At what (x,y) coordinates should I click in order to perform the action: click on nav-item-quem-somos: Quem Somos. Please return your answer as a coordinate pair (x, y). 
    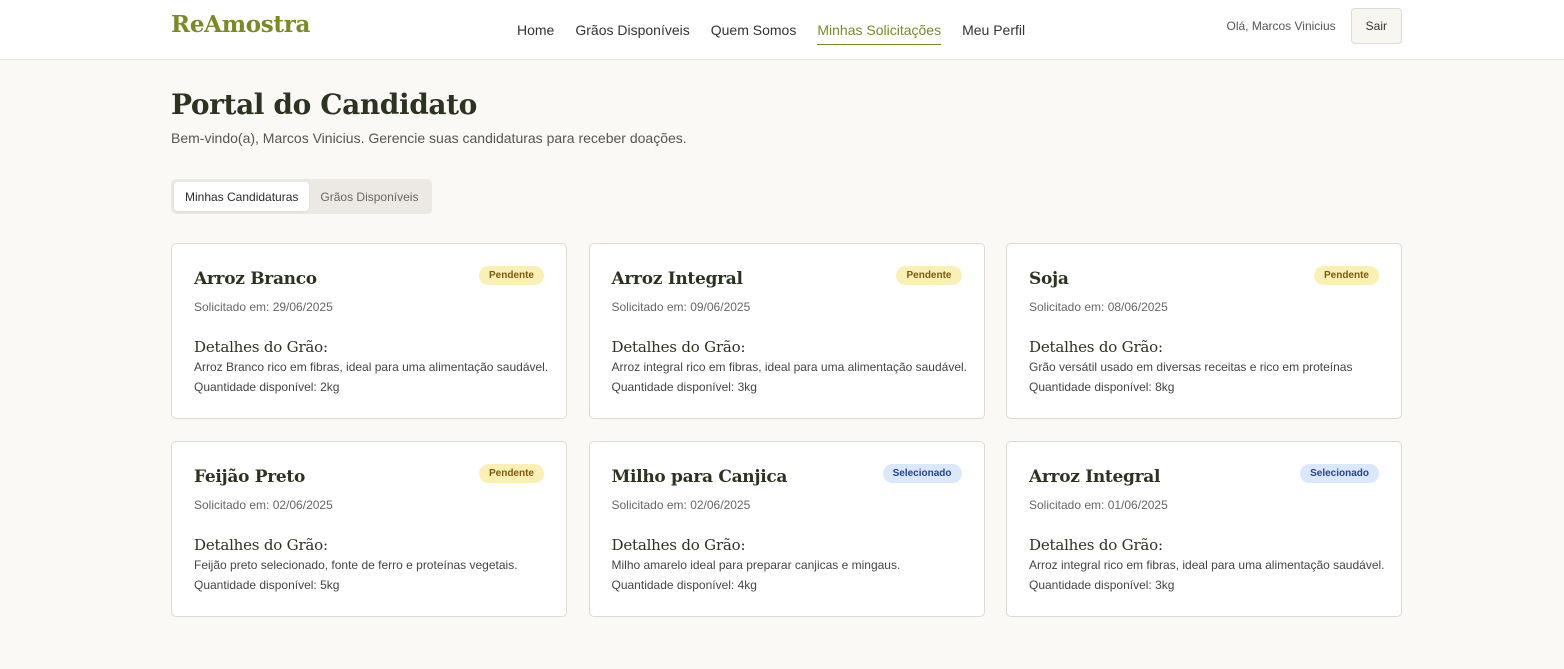
    Looking at the image, I should click on (754, 30).